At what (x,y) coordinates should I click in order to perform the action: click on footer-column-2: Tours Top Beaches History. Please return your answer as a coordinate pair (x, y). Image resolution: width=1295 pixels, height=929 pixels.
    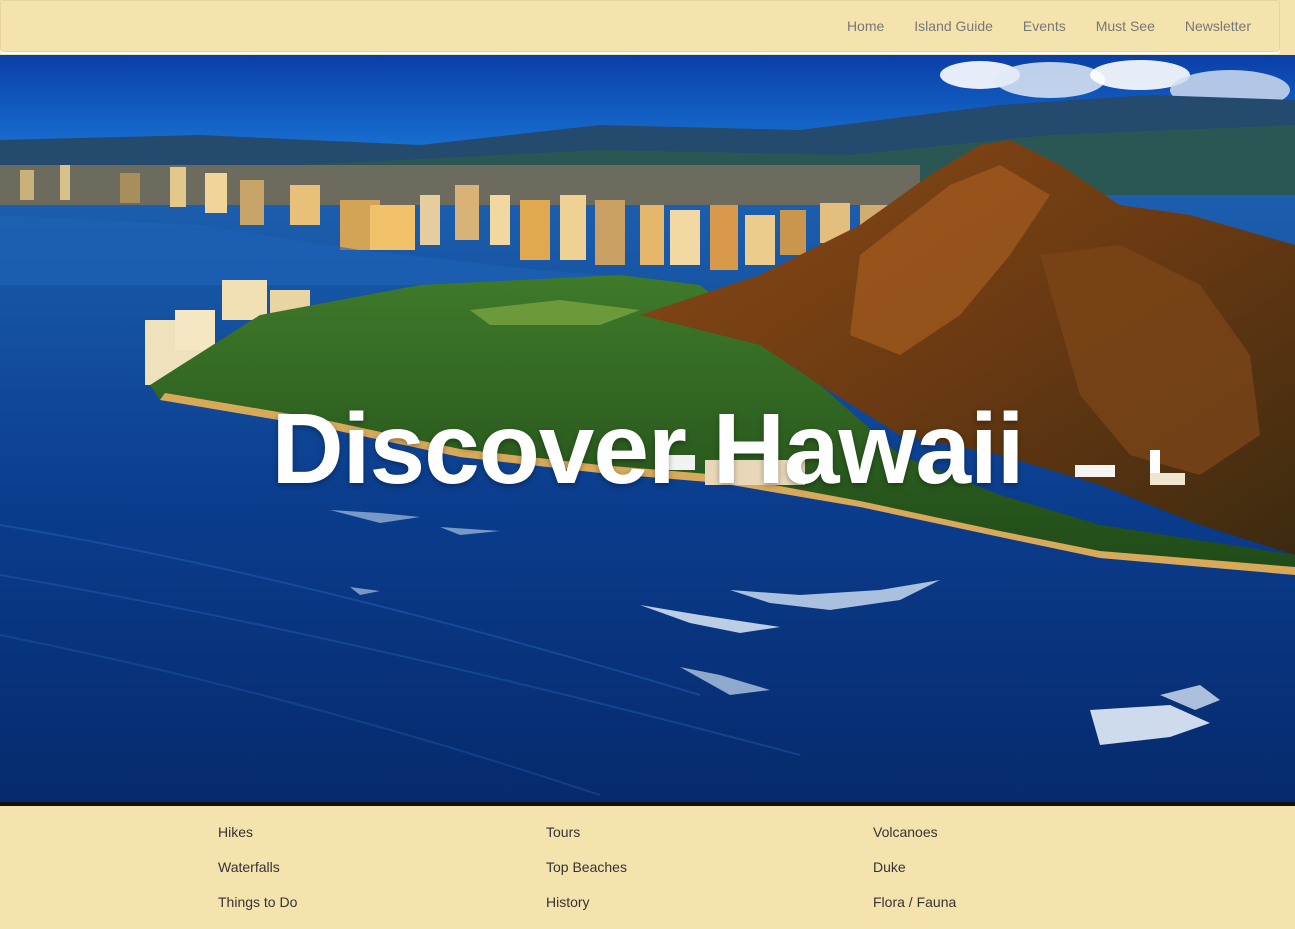
    Looking at the image, I should click on (586, 876).